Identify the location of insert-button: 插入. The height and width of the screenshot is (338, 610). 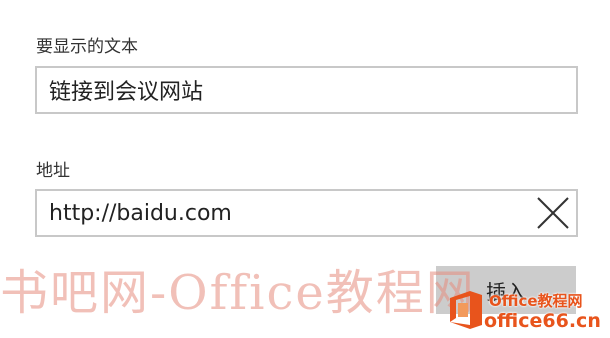
(506, 290).